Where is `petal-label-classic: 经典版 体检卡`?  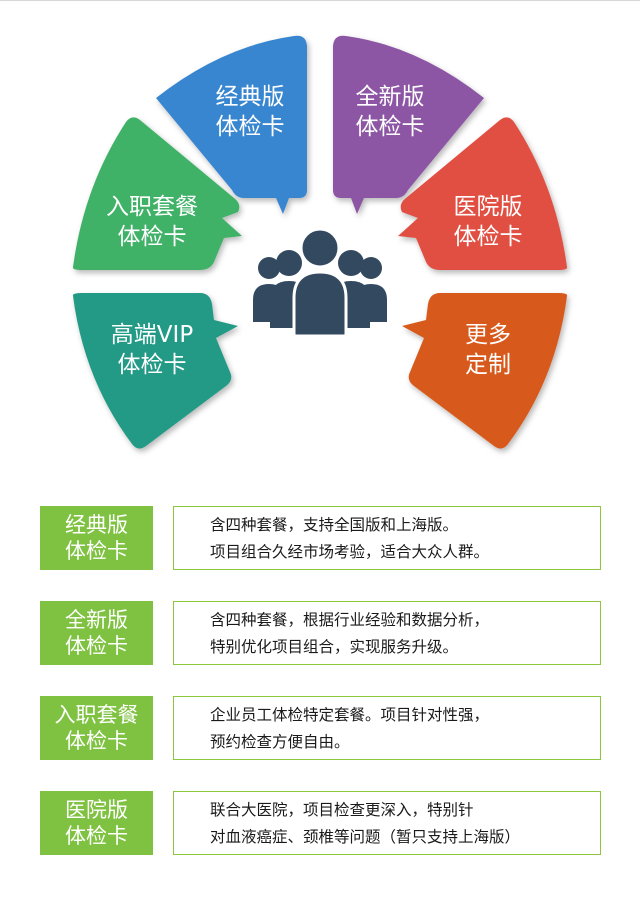 petal-label-classic: 经典版 体检卡 is located at coordinates (250, 112).